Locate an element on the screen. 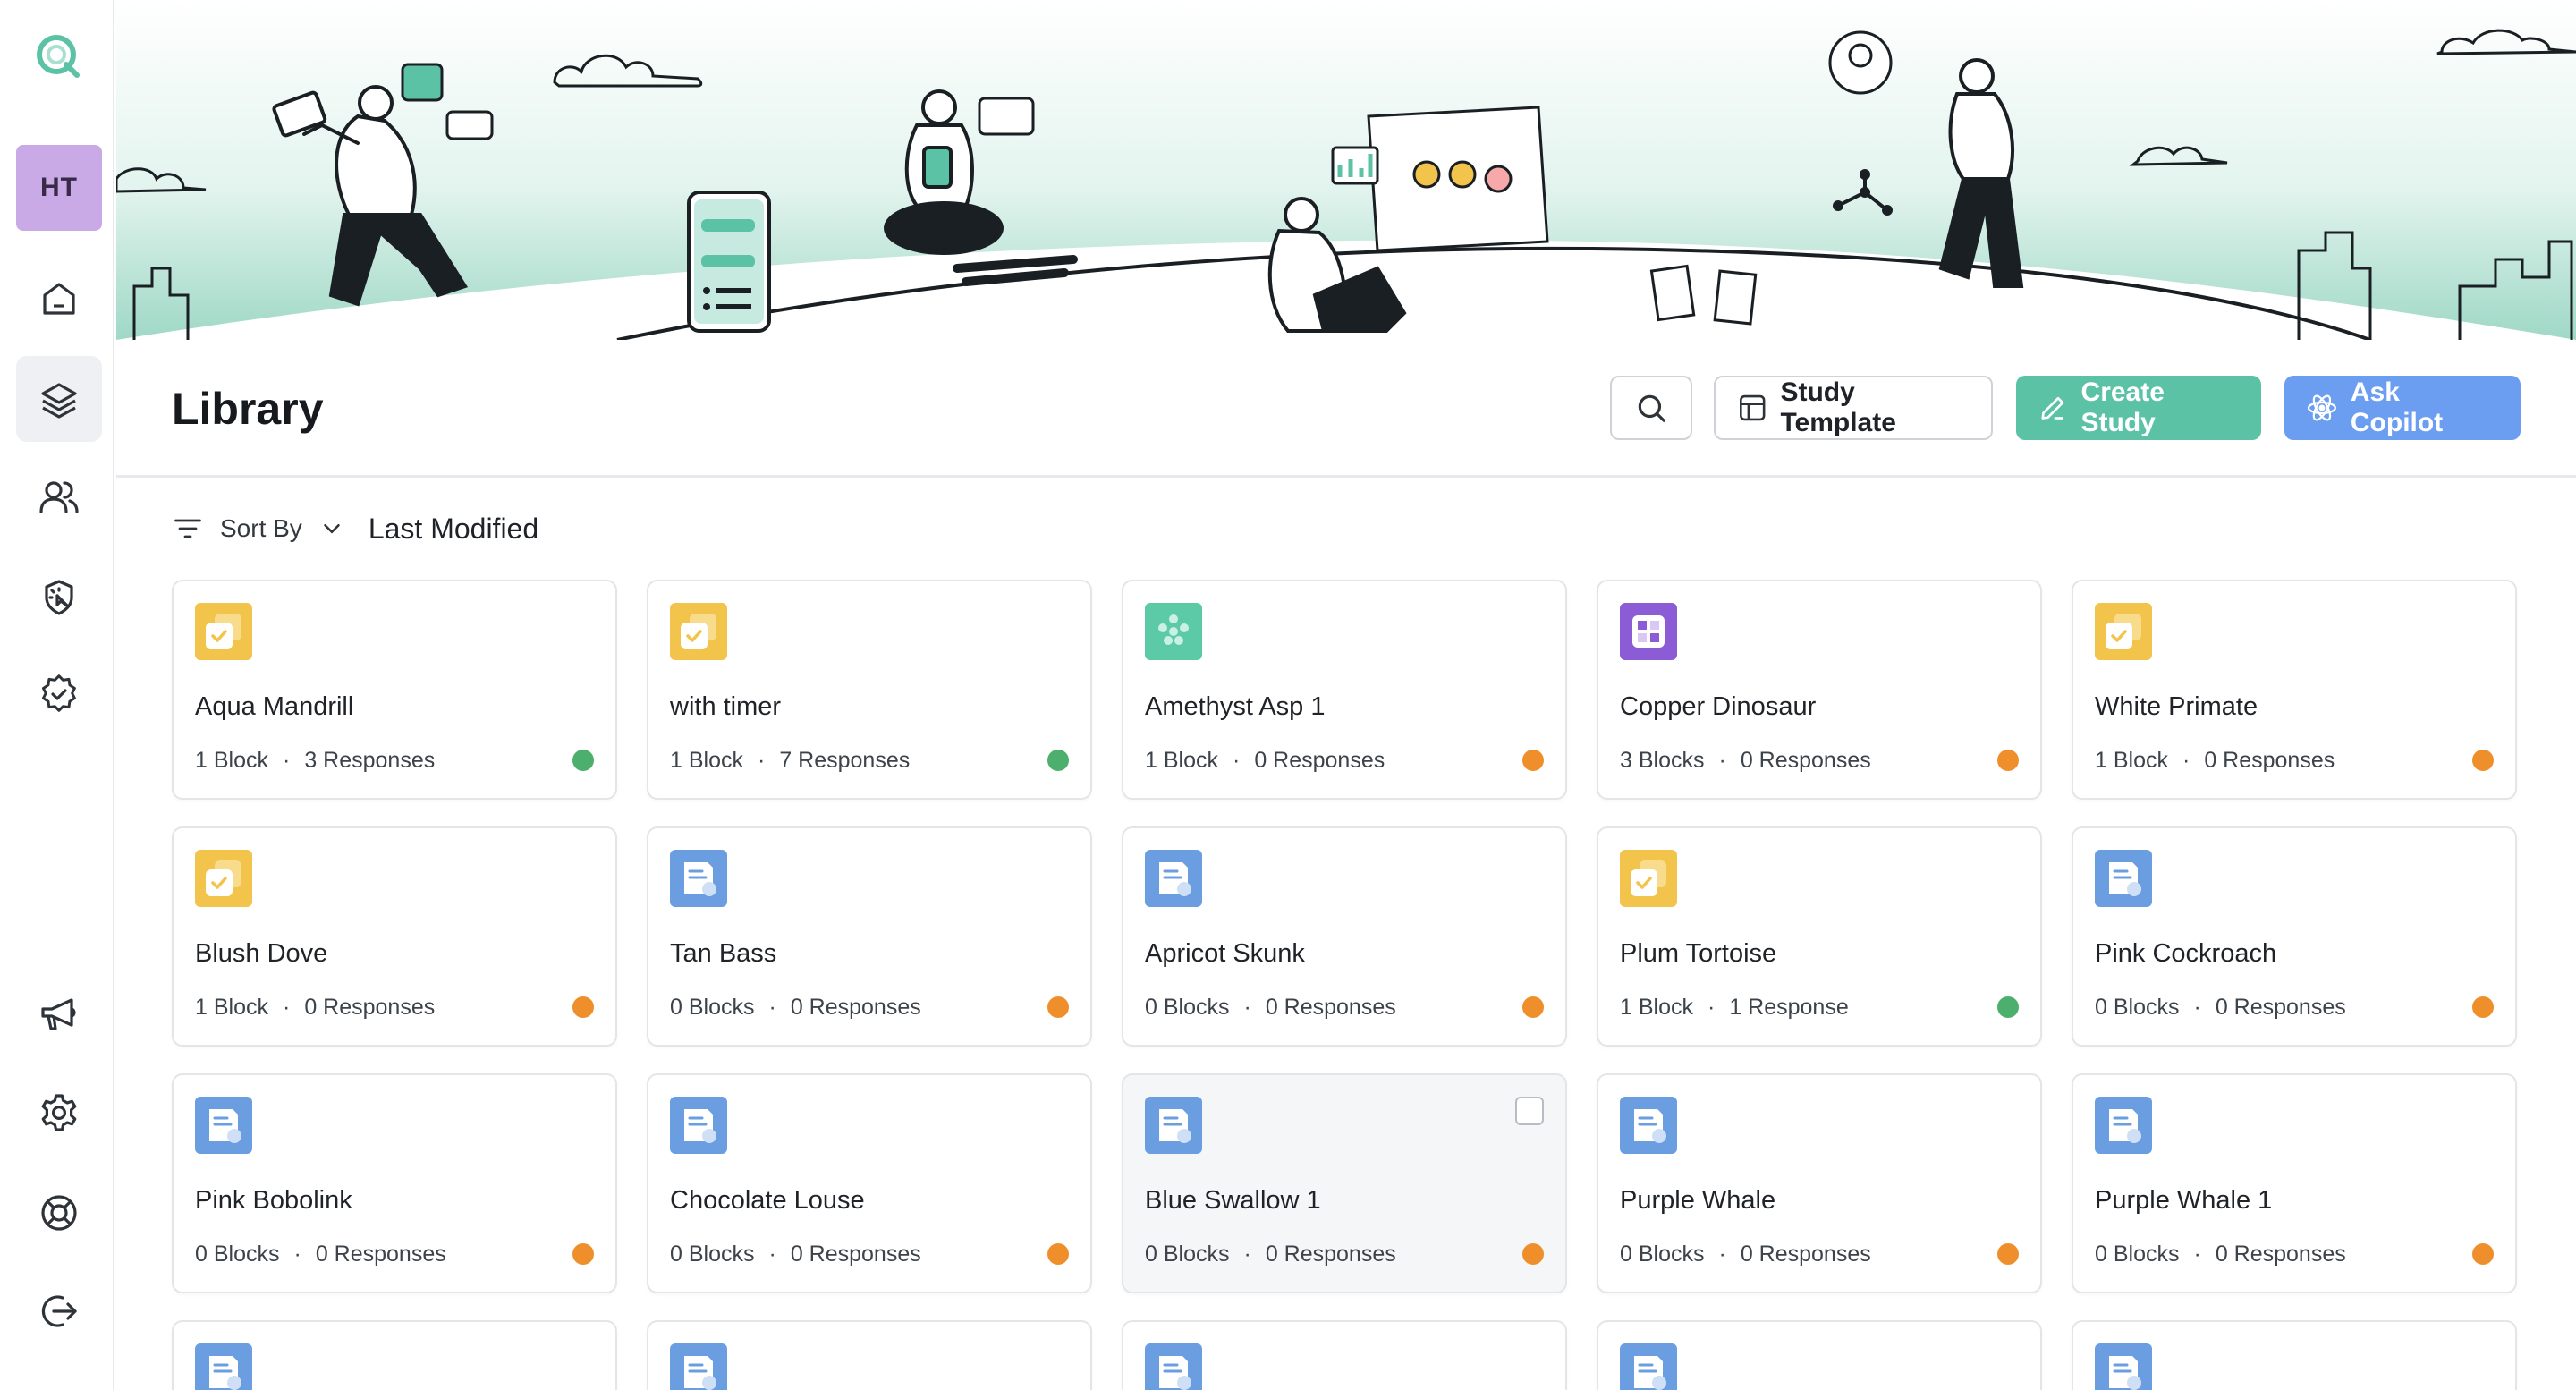 The height and width of the screenshot is (1390, 2576). nav-verified is located at coordinates (59, 694).